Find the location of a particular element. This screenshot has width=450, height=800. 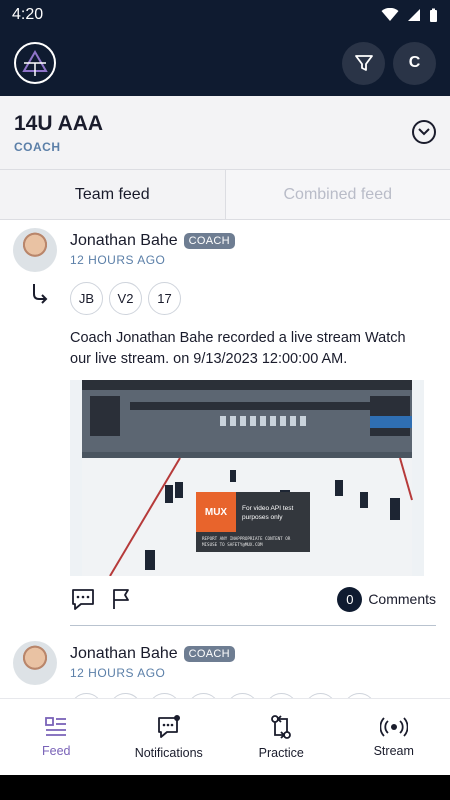

team-role: COACH is located at coordinates (37, 147).